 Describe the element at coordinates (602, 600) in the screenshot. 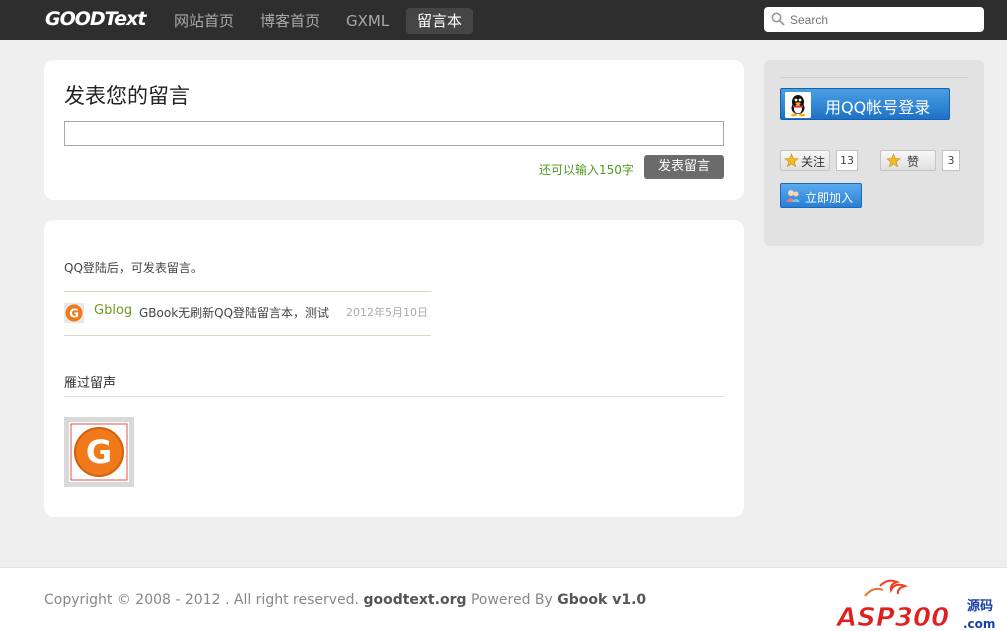

I see `product-name: Gbook v1.0` at that location.